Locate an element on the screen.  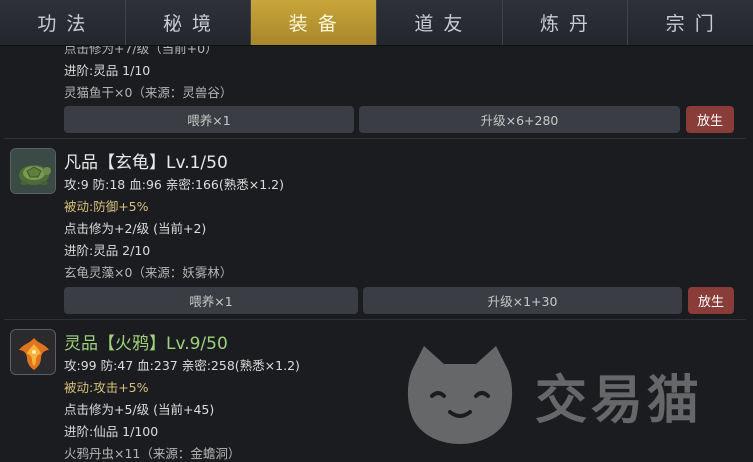
upgrade-button: 升级×1+30 is located at coordinates (522, 300).